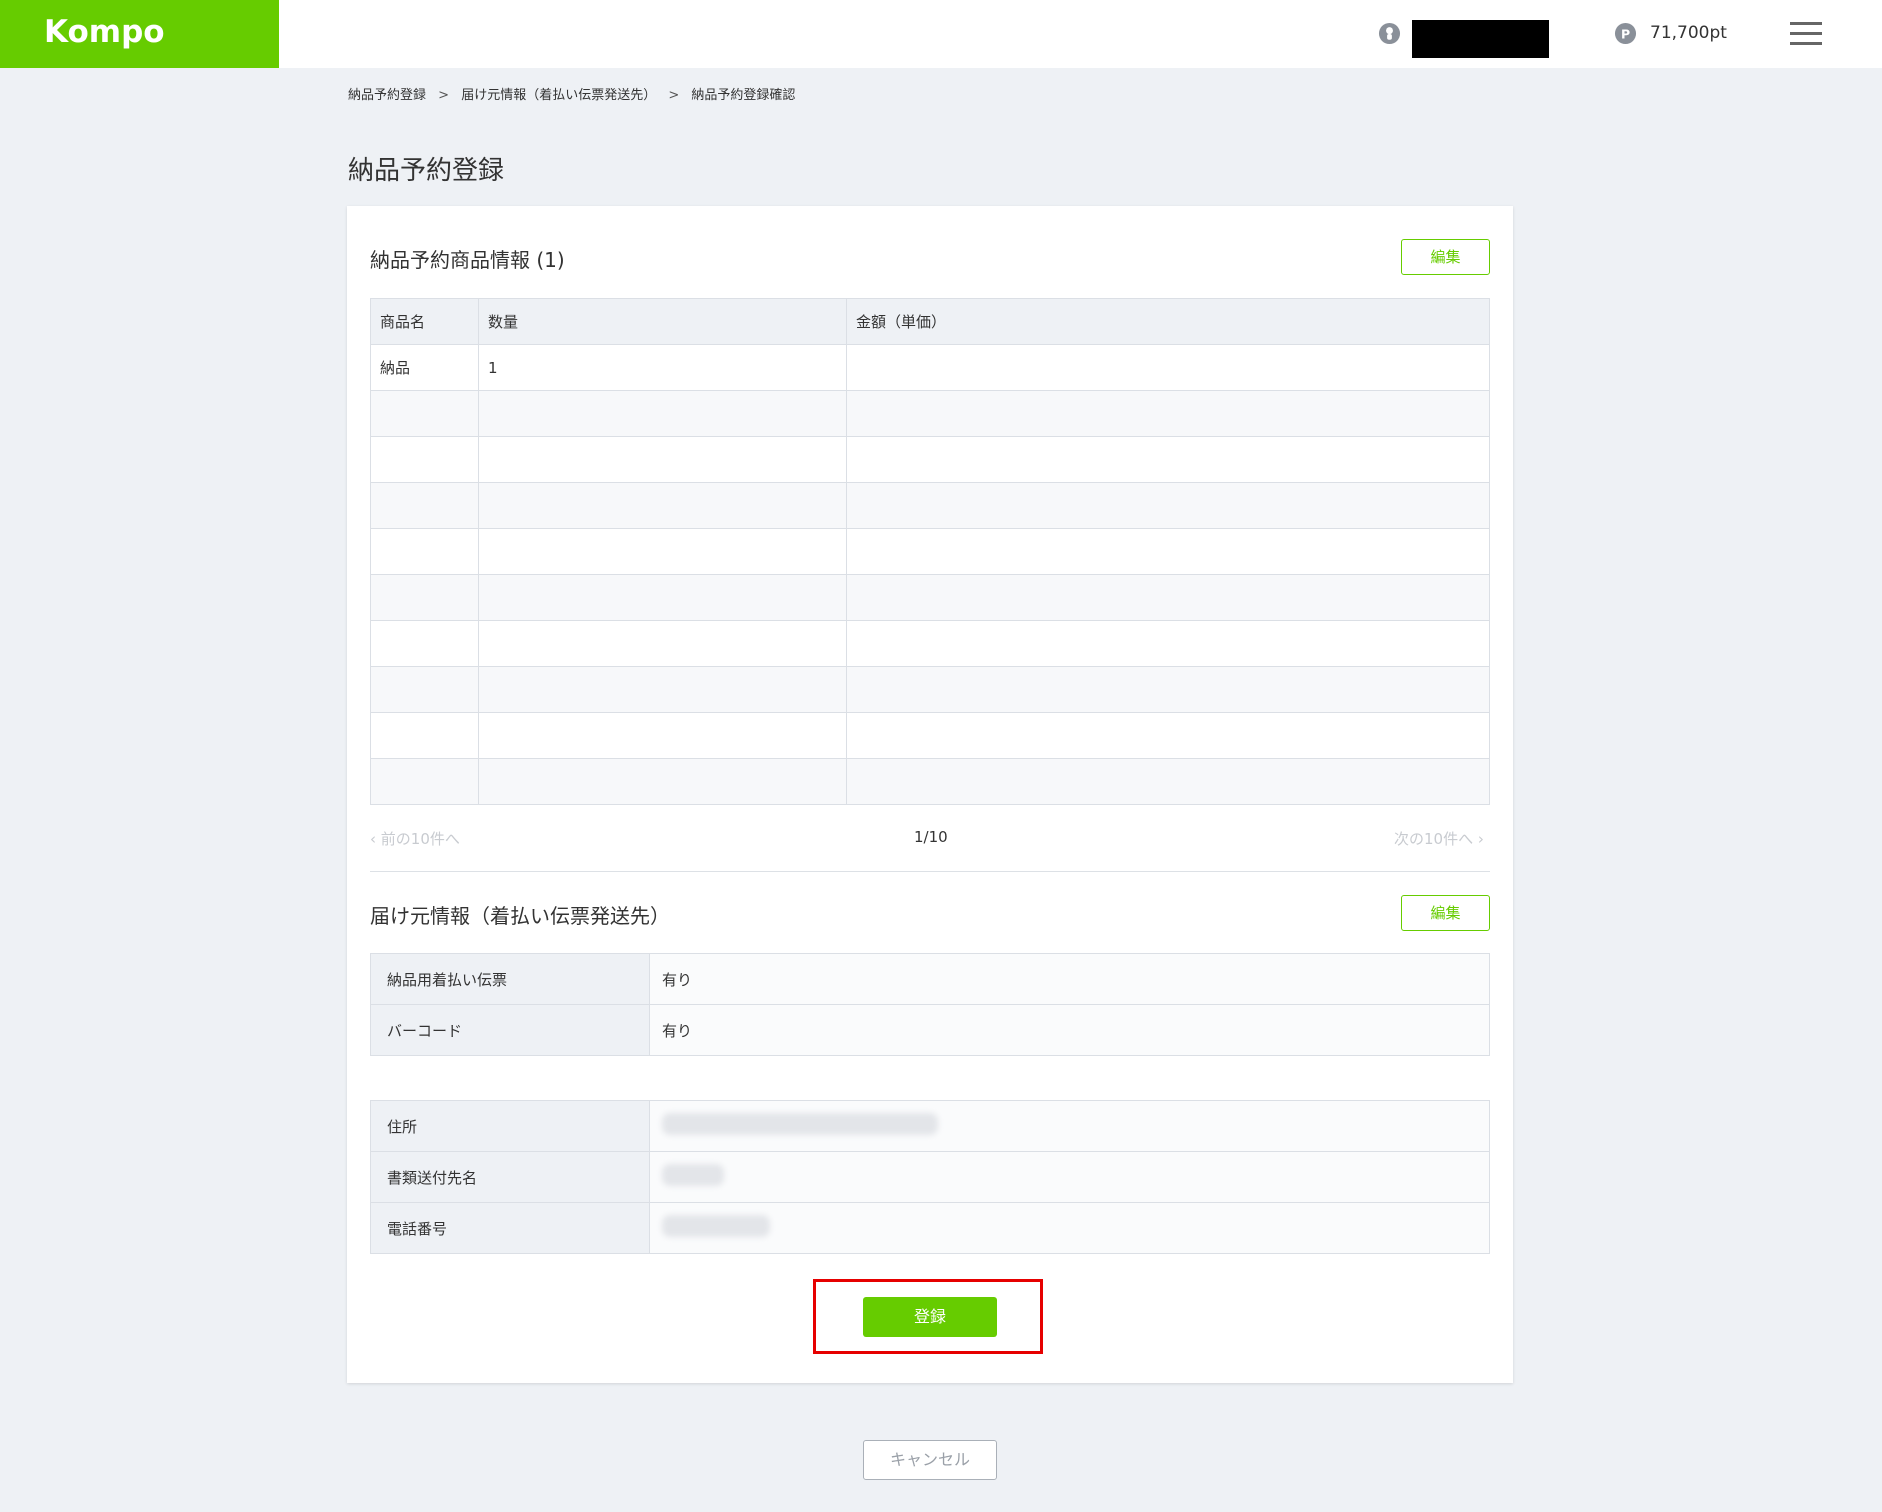 The height and width of the screenshot is (1512, 1882). I want to click on phone-label: 電話番号, so click(510, 1228).